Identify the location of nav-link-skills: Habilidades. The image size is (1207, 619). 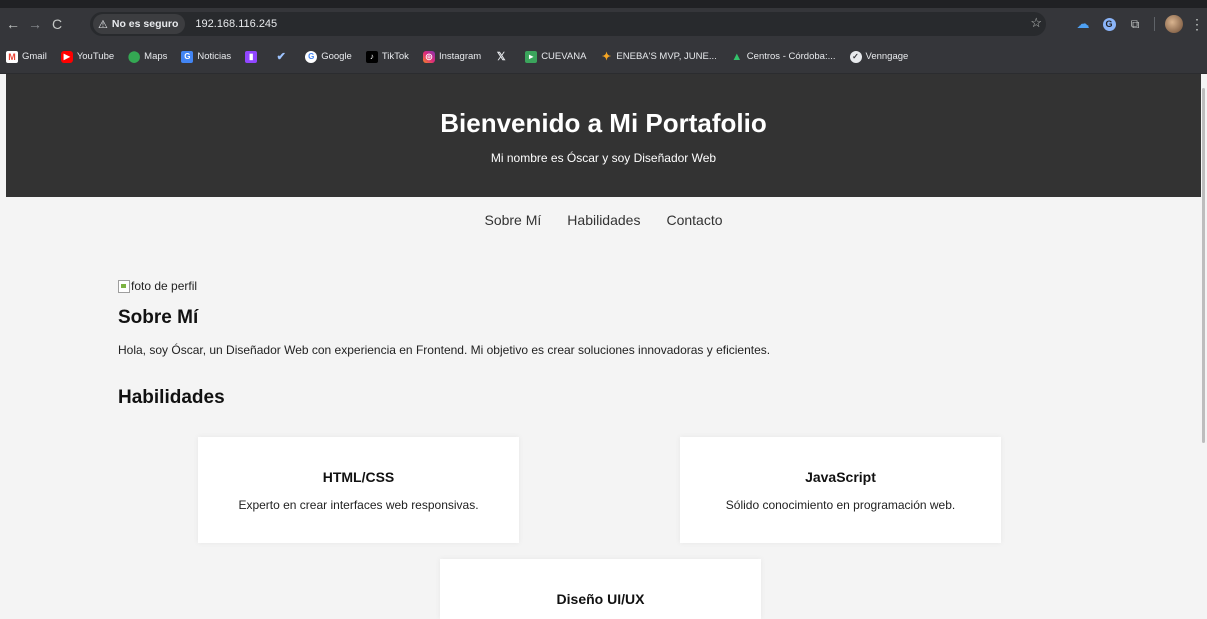
(603, 220).